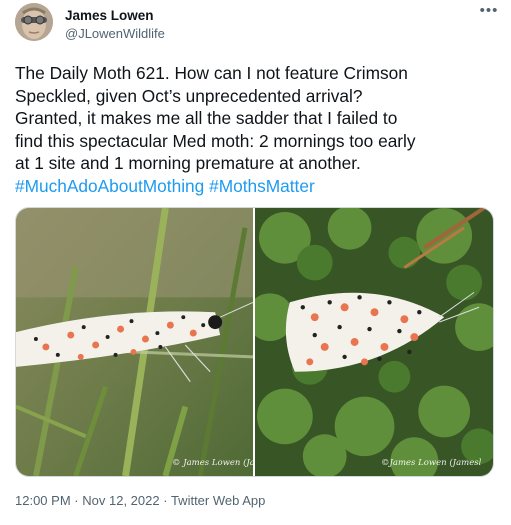  Describe the element at coordinates (262, 186) in the screenshot. I see `hashtag-link: #MothsMatter` at that location.